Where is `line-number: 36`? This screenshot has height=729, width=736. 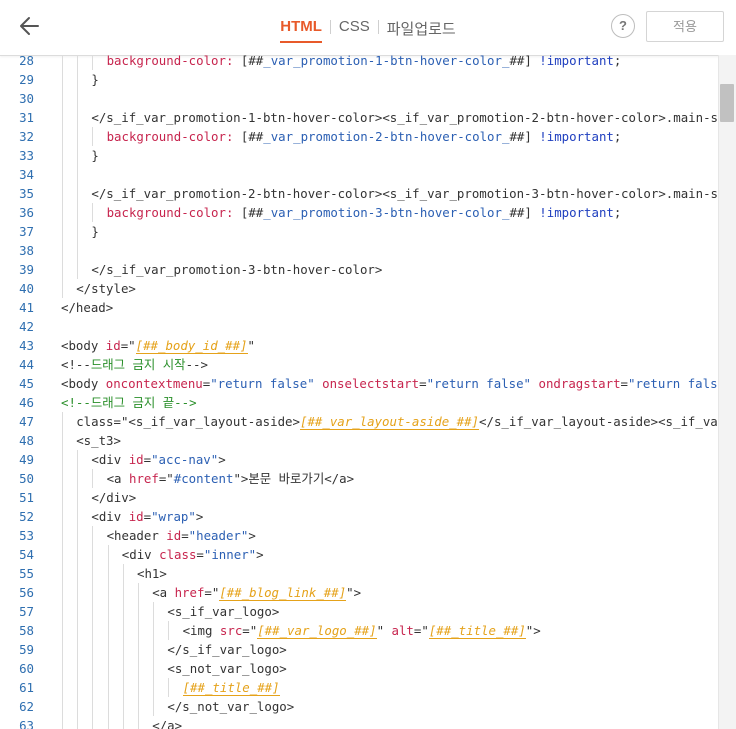 line-number: 36 is located at coordinates (26, 212).